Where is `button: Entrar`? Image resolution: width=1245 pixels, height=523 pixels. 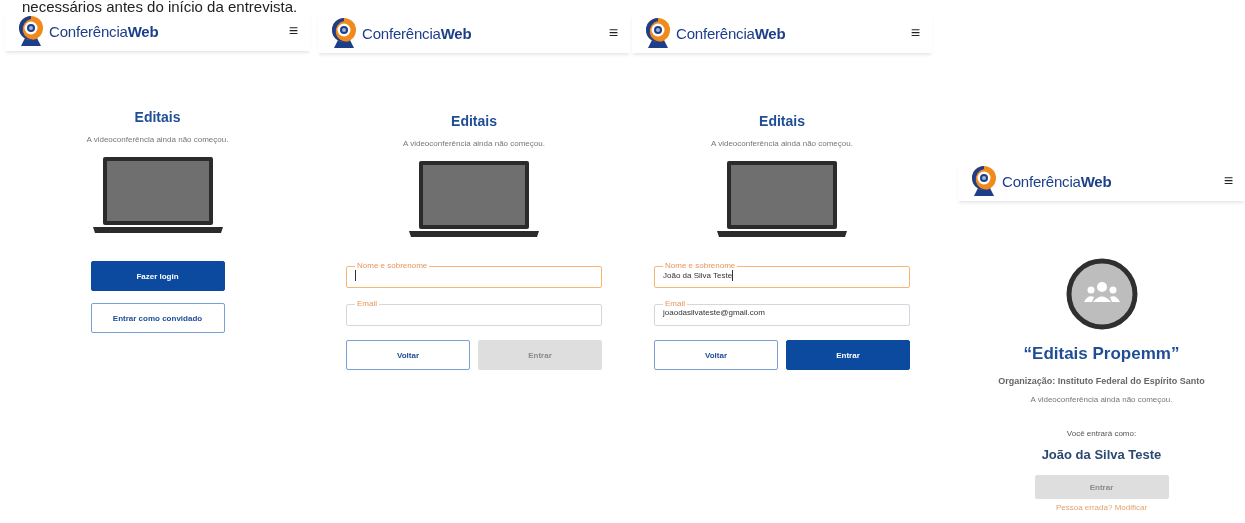
button: Entrar is located at coordinates (848, 355).